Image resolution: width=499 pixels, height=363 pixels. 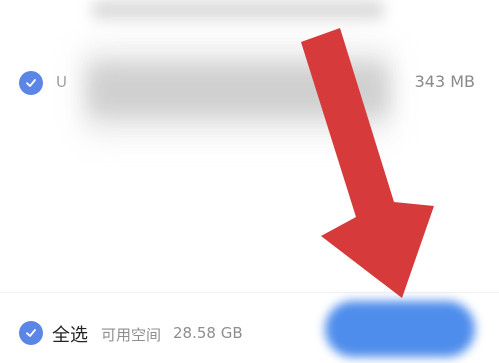 What do you see at coordinates (444, 81) in the screenshot?
I see `list-item-size: 343 MB` at bounding box center [444, 81].